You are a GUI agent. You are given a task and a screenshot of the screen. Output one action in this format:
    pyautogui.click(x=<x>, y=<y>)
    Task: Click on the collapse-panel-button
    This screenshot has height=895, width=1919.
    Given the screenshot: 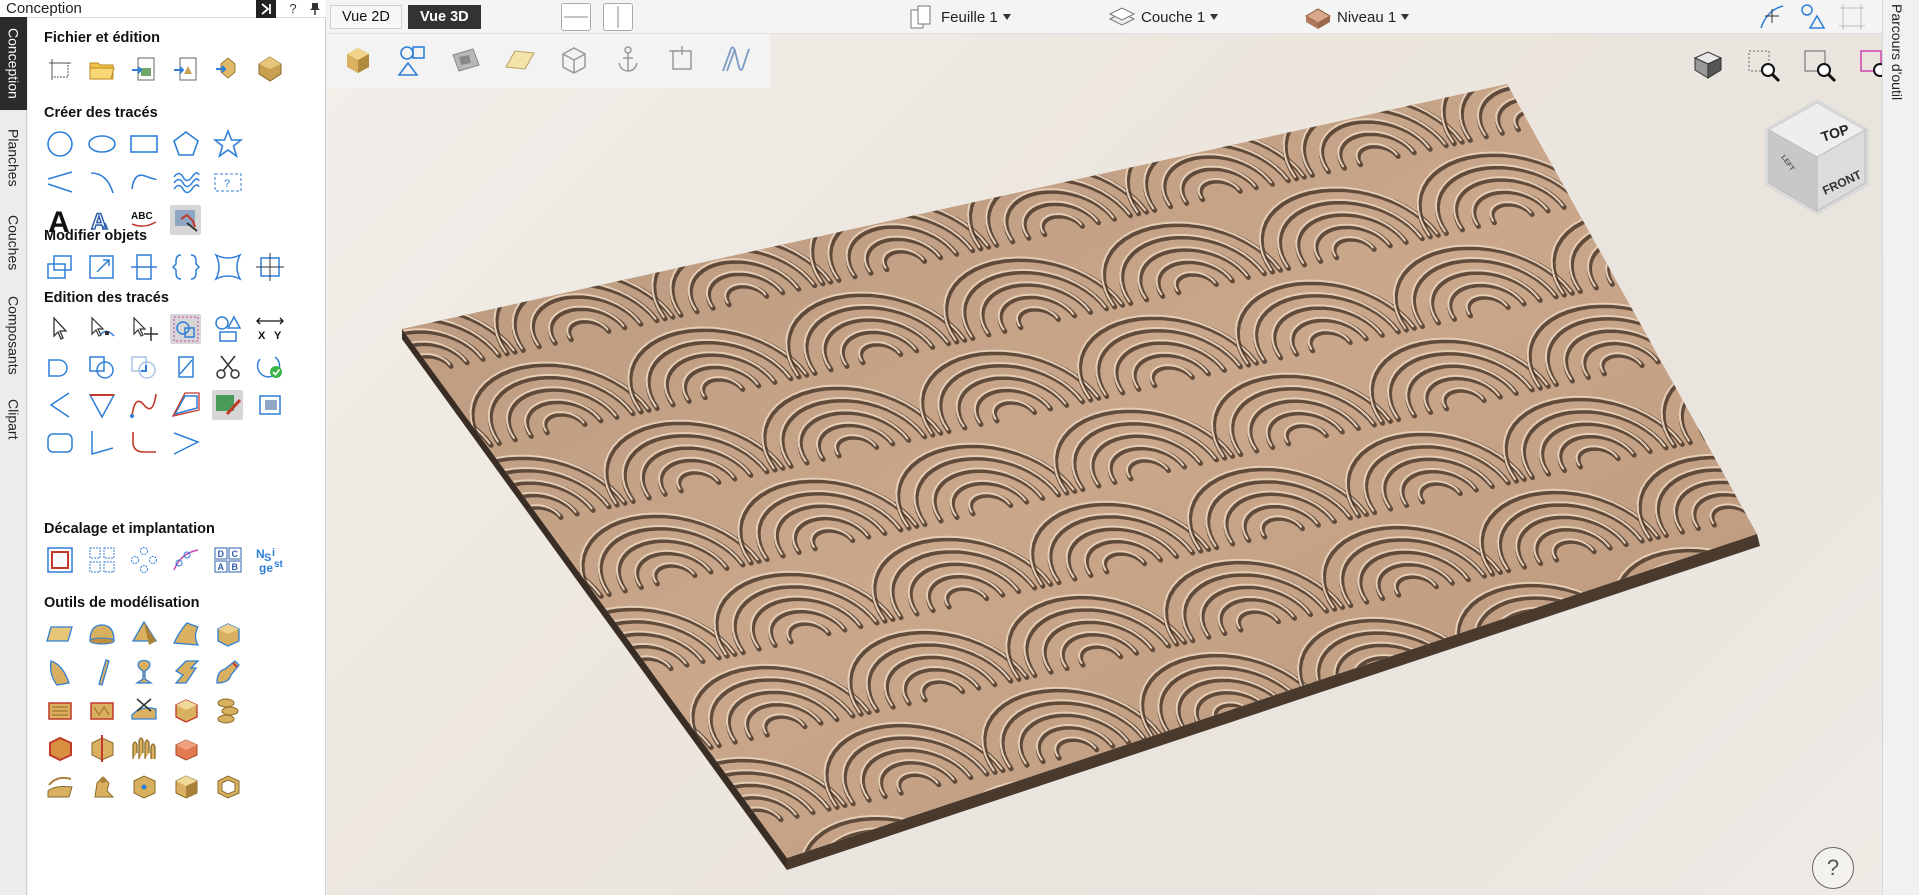 What is the action you would take?
    pyautogui.click(x=266, y=9)
    